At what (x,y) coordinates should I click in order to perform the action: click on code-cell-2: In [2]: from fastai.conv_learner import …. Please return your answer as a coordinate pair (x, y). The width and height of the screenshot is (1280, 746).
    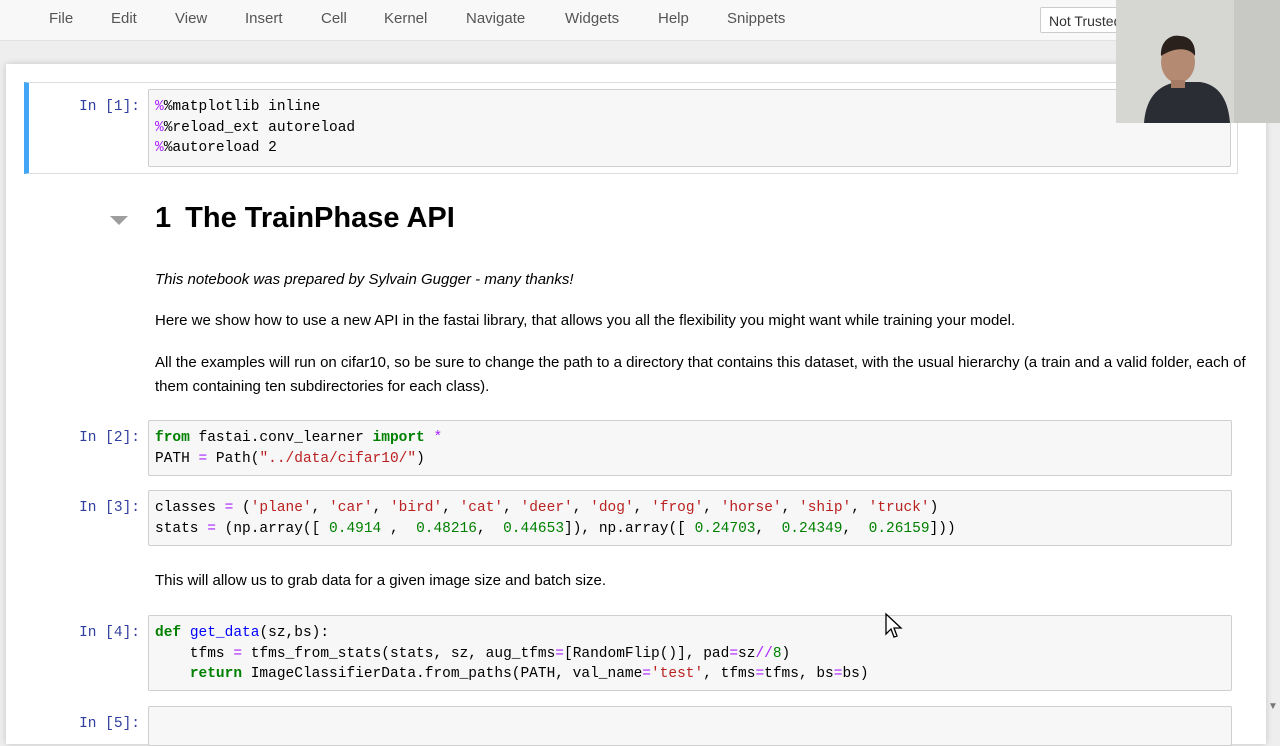
    Looking at the image, I should click on (631, 448).